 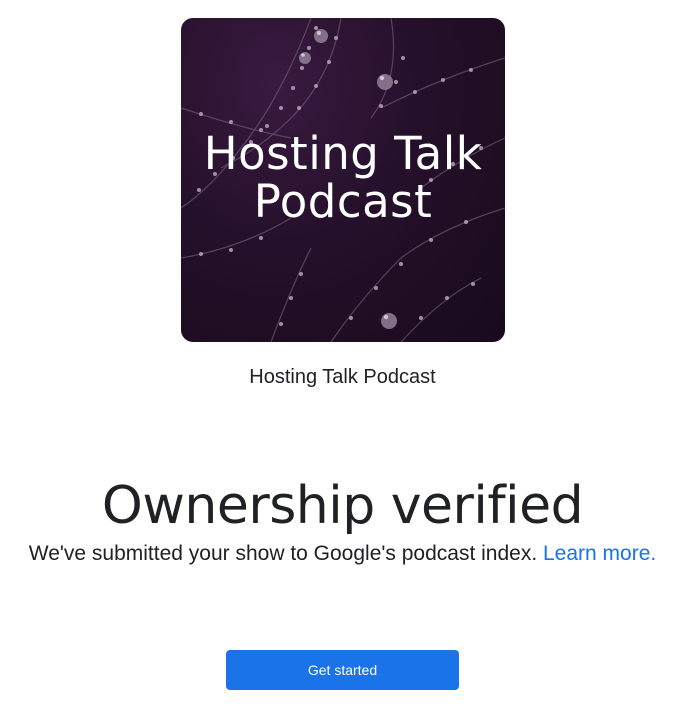 What do you see at coordinates (342, 377) in the screenshot?
I see `podcast-name: Hosting Talk Podcast` at bounding box center [342, 377].